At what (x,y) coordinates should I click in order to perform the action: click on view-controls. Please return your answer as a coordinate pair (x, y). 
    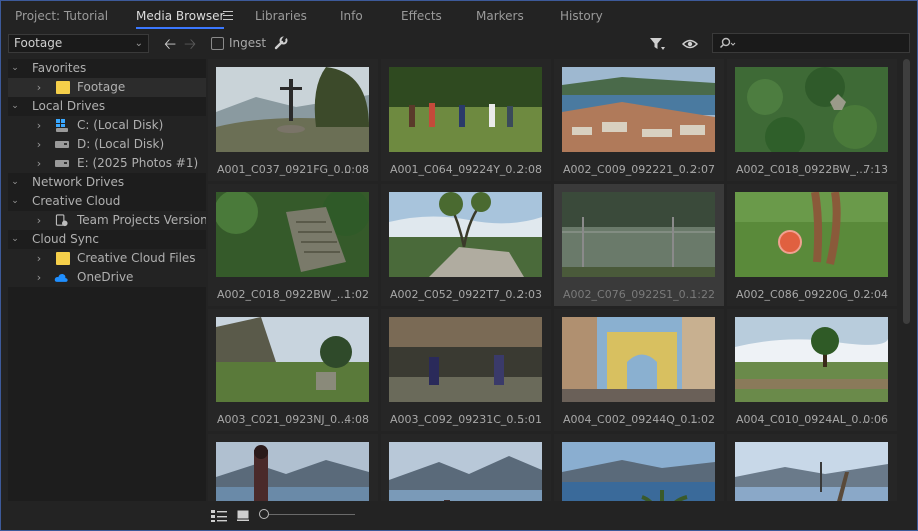
    Looking at the image, I should click on (459, 516).